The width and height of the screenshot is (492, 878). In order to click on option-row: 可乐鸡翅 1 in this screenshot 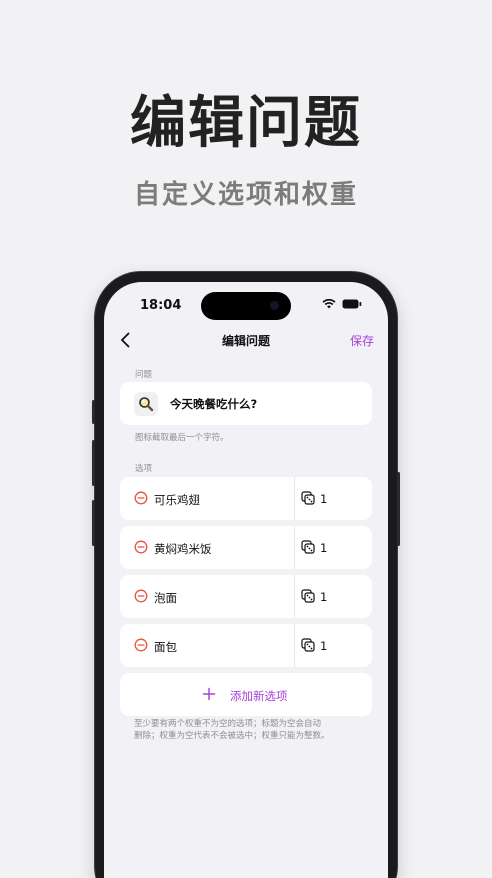, I will do `click(246, 498)`.